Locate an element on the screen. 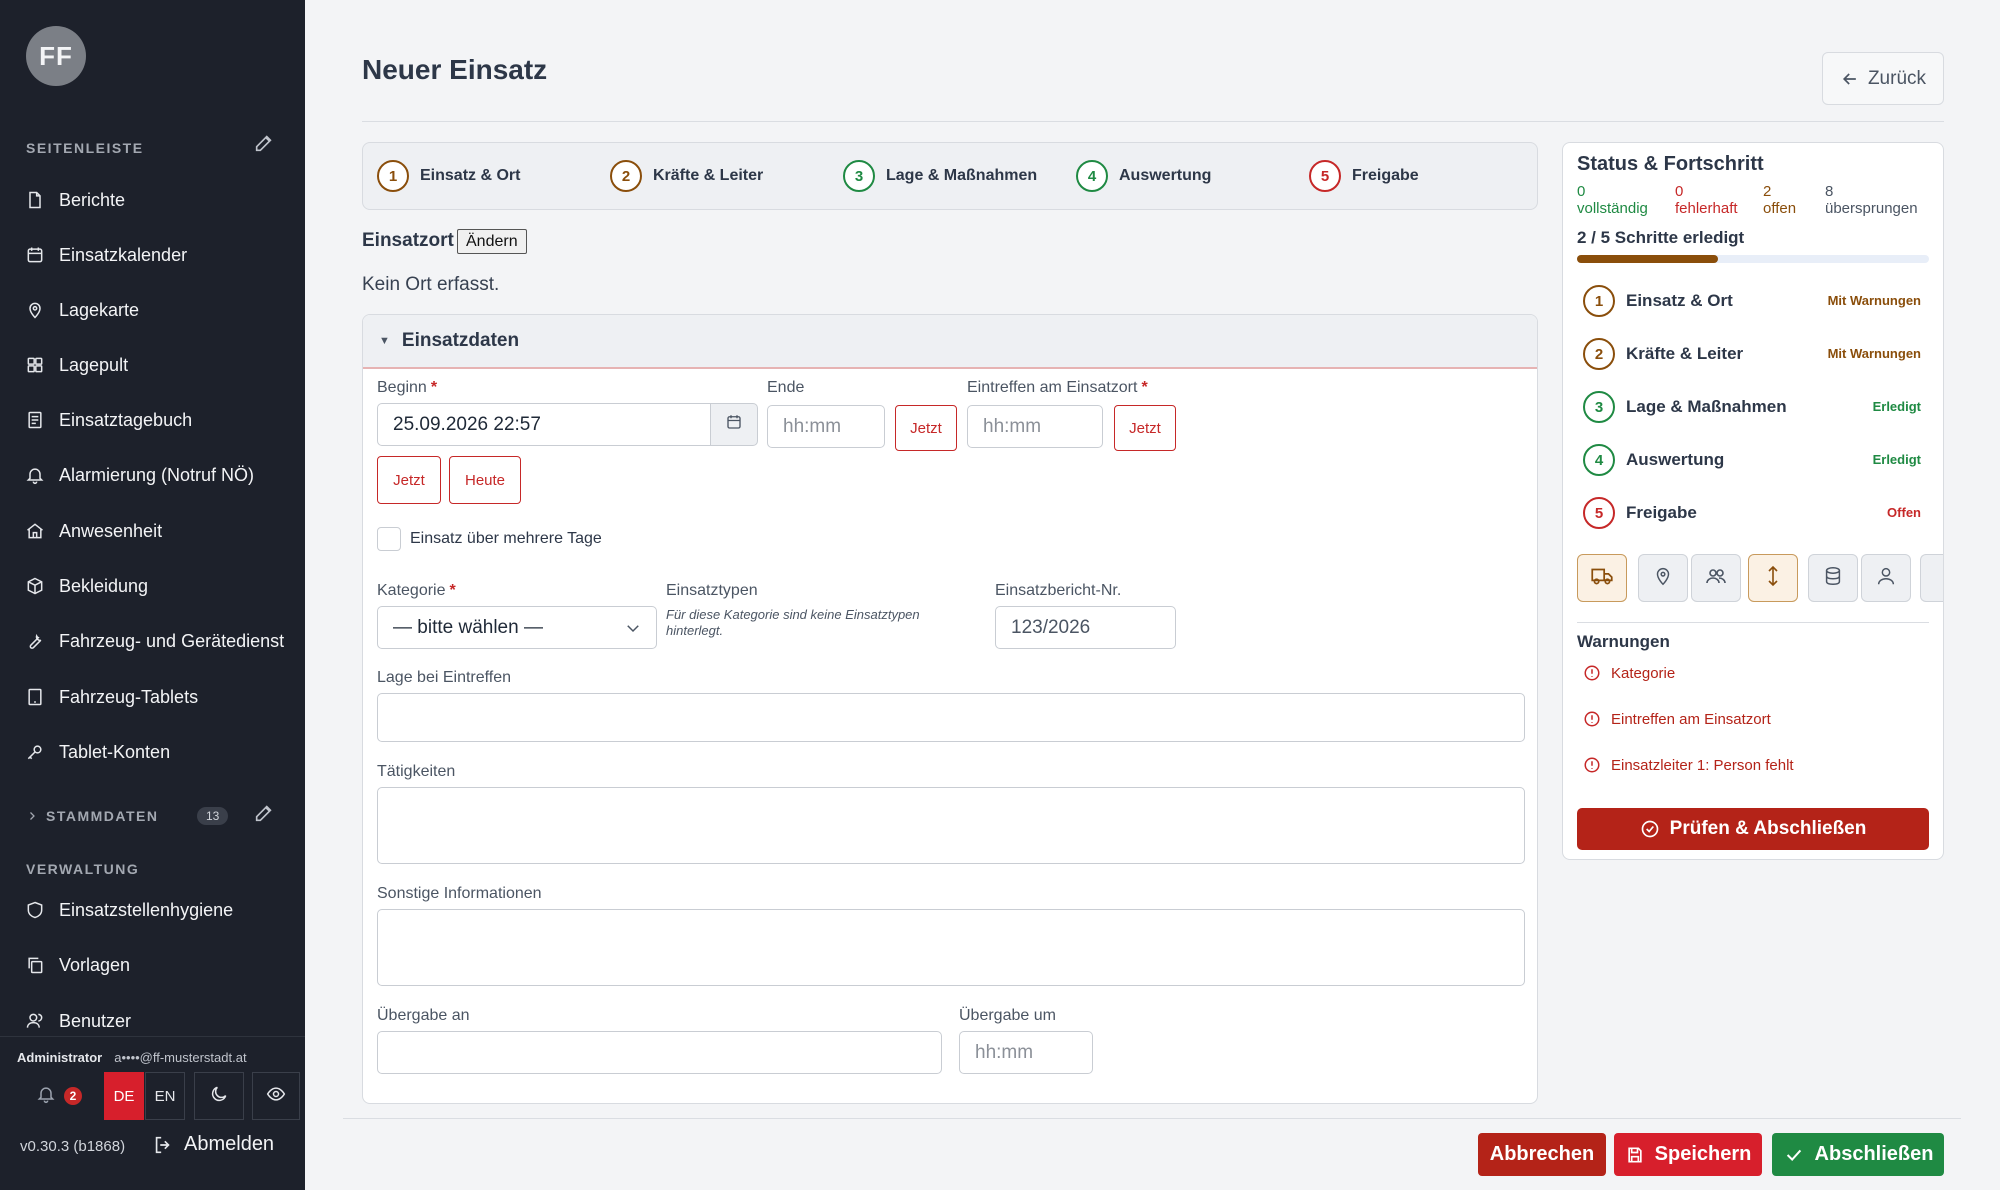 The width and height of the screenshot is (2000, 1190). calendar-icon is located at coordinates (734, 425).